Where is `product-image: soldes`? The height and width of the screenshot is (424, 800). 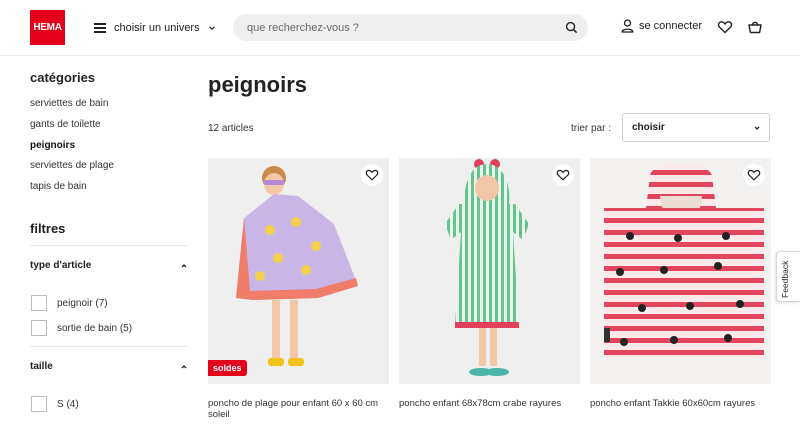
product-image: soldes is located at coordinates (298, 271).